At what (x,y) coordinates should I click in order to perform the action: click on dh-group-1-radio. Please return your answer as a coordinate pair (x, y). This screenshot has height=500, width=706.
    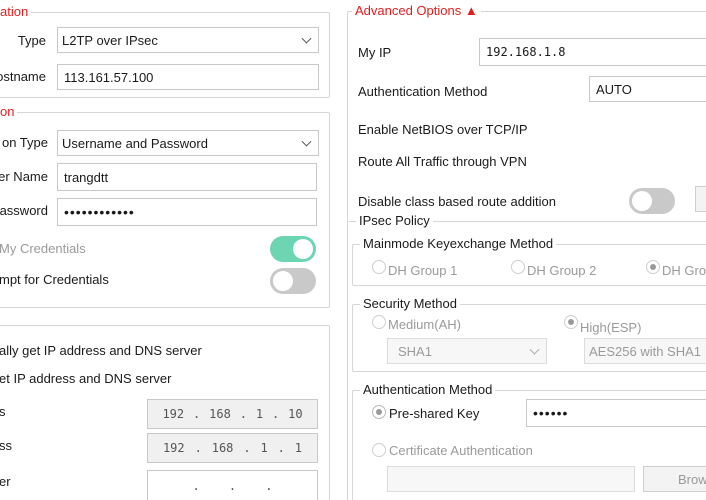
    Looking at the image, I should click on (379, 267).